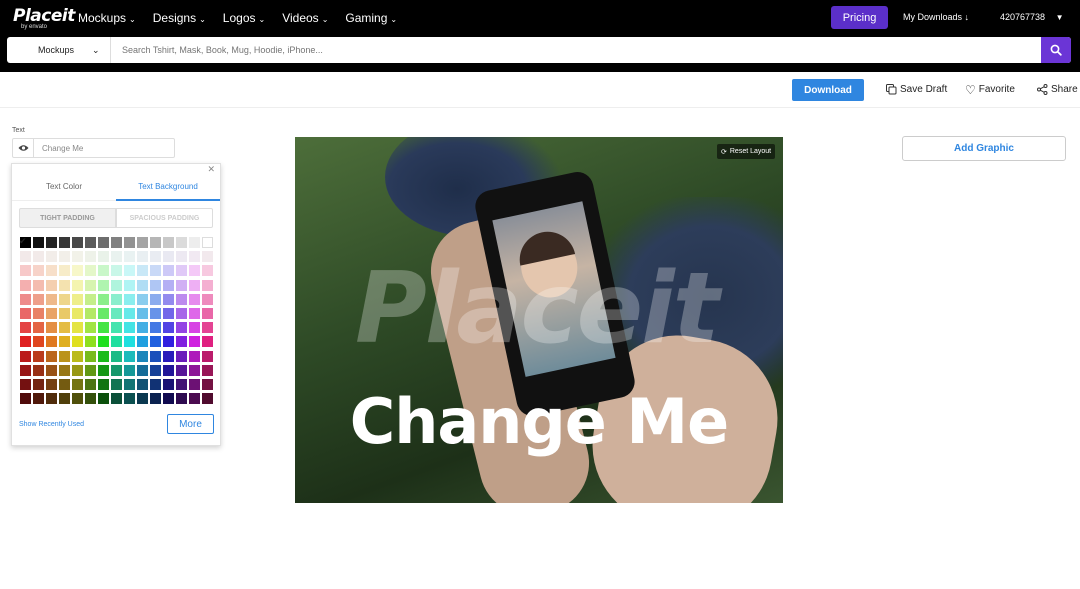  What do you see at coordinates (577, 50) in the screenshot?
I see `search-input` at bounding box center [577, 50].